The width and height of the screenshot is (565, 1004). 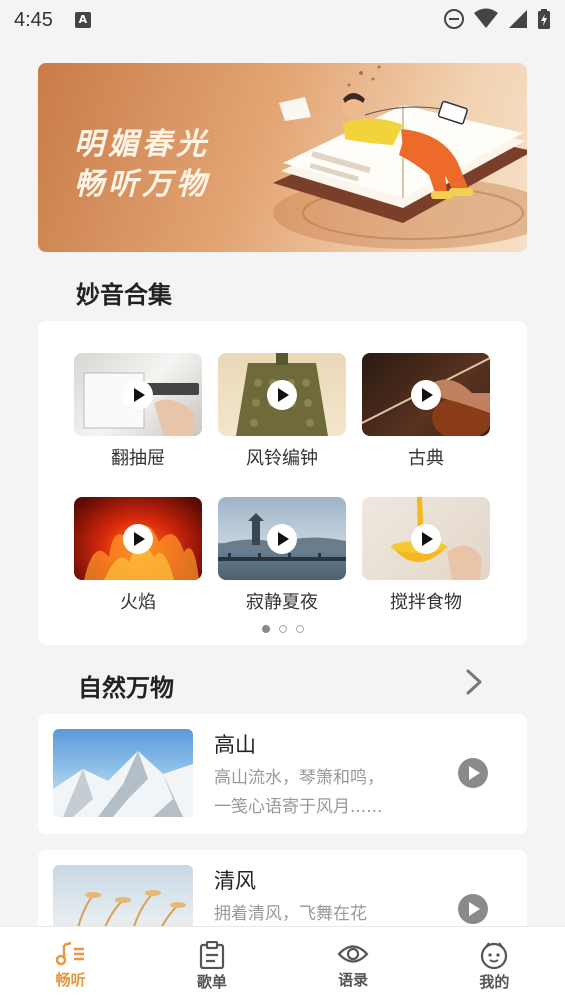 I want to click on collection-item-label: 火焰, so click(x=138, y=602).